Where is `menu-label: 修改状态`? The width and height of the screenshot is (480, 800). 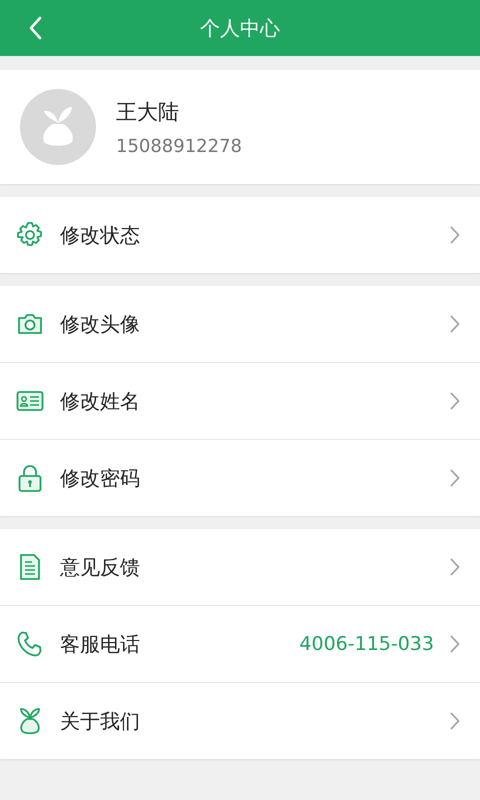 menu-label: 修改状态 is located at coordinates (100, 235).